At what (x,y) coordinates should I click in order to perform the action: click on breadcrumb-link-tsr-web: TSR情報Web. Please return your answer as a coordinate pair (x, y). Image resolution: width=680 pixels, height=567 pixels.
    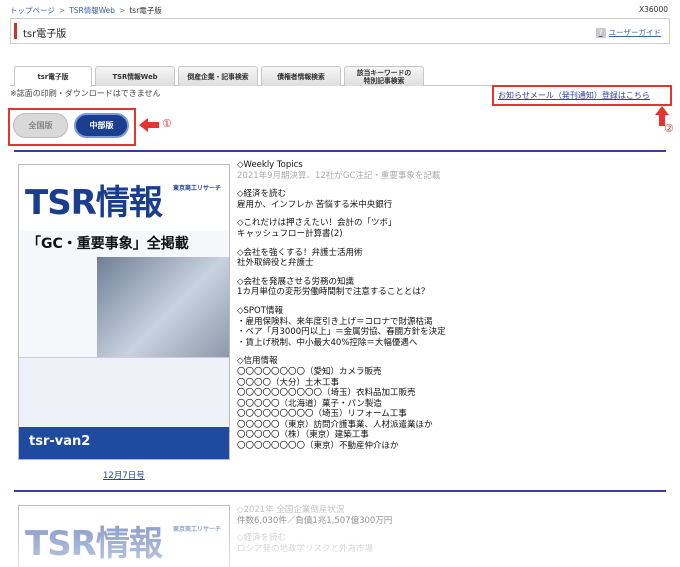
    Looking at the image, I should click on (92, 10).